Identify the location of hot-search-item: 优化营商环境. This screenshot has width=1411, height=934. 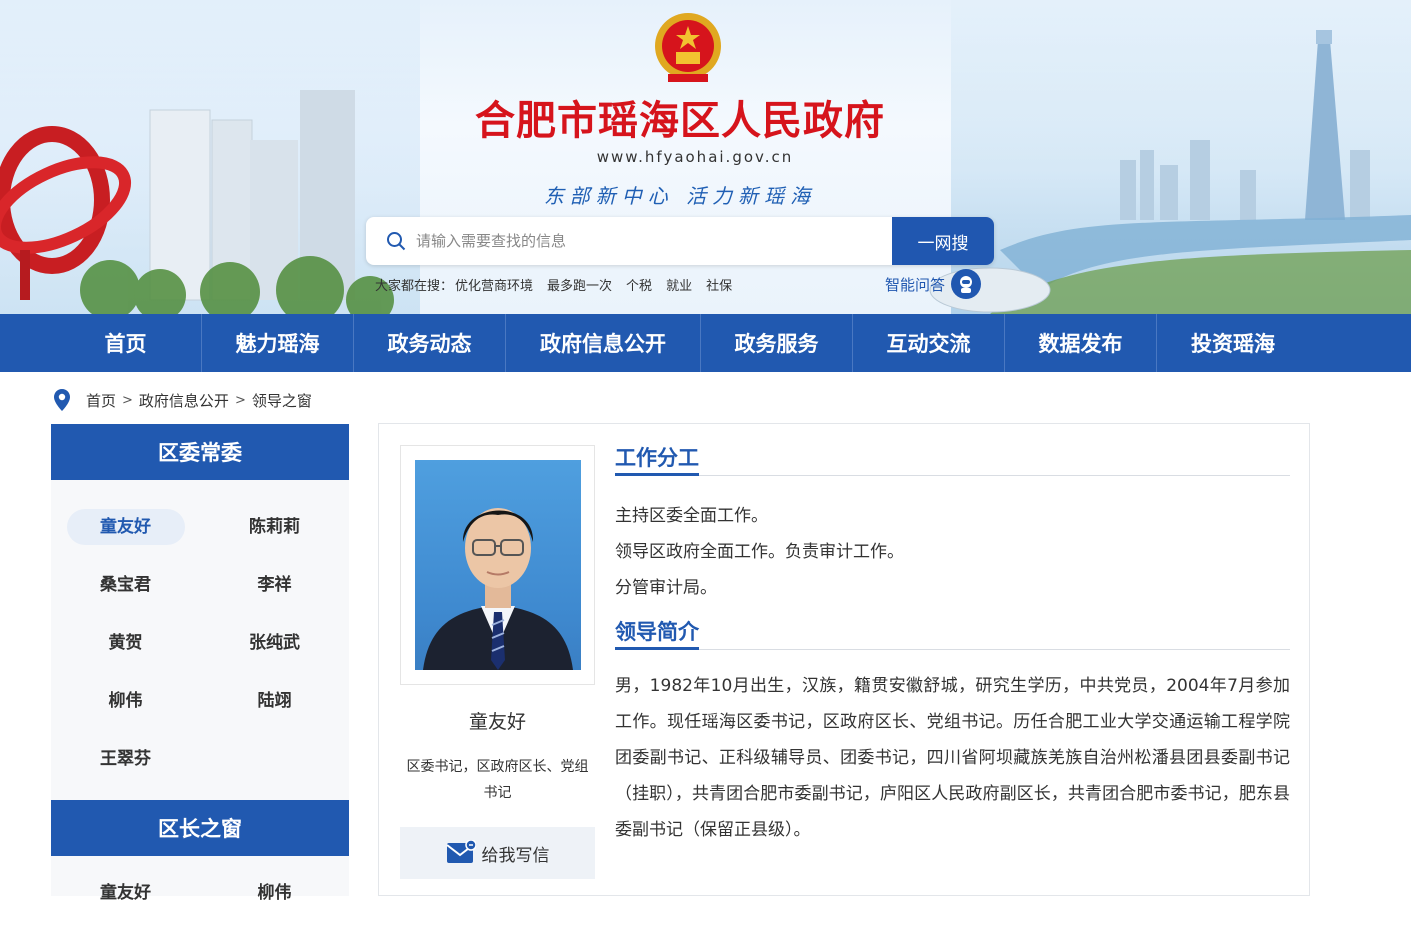
(494, 284).